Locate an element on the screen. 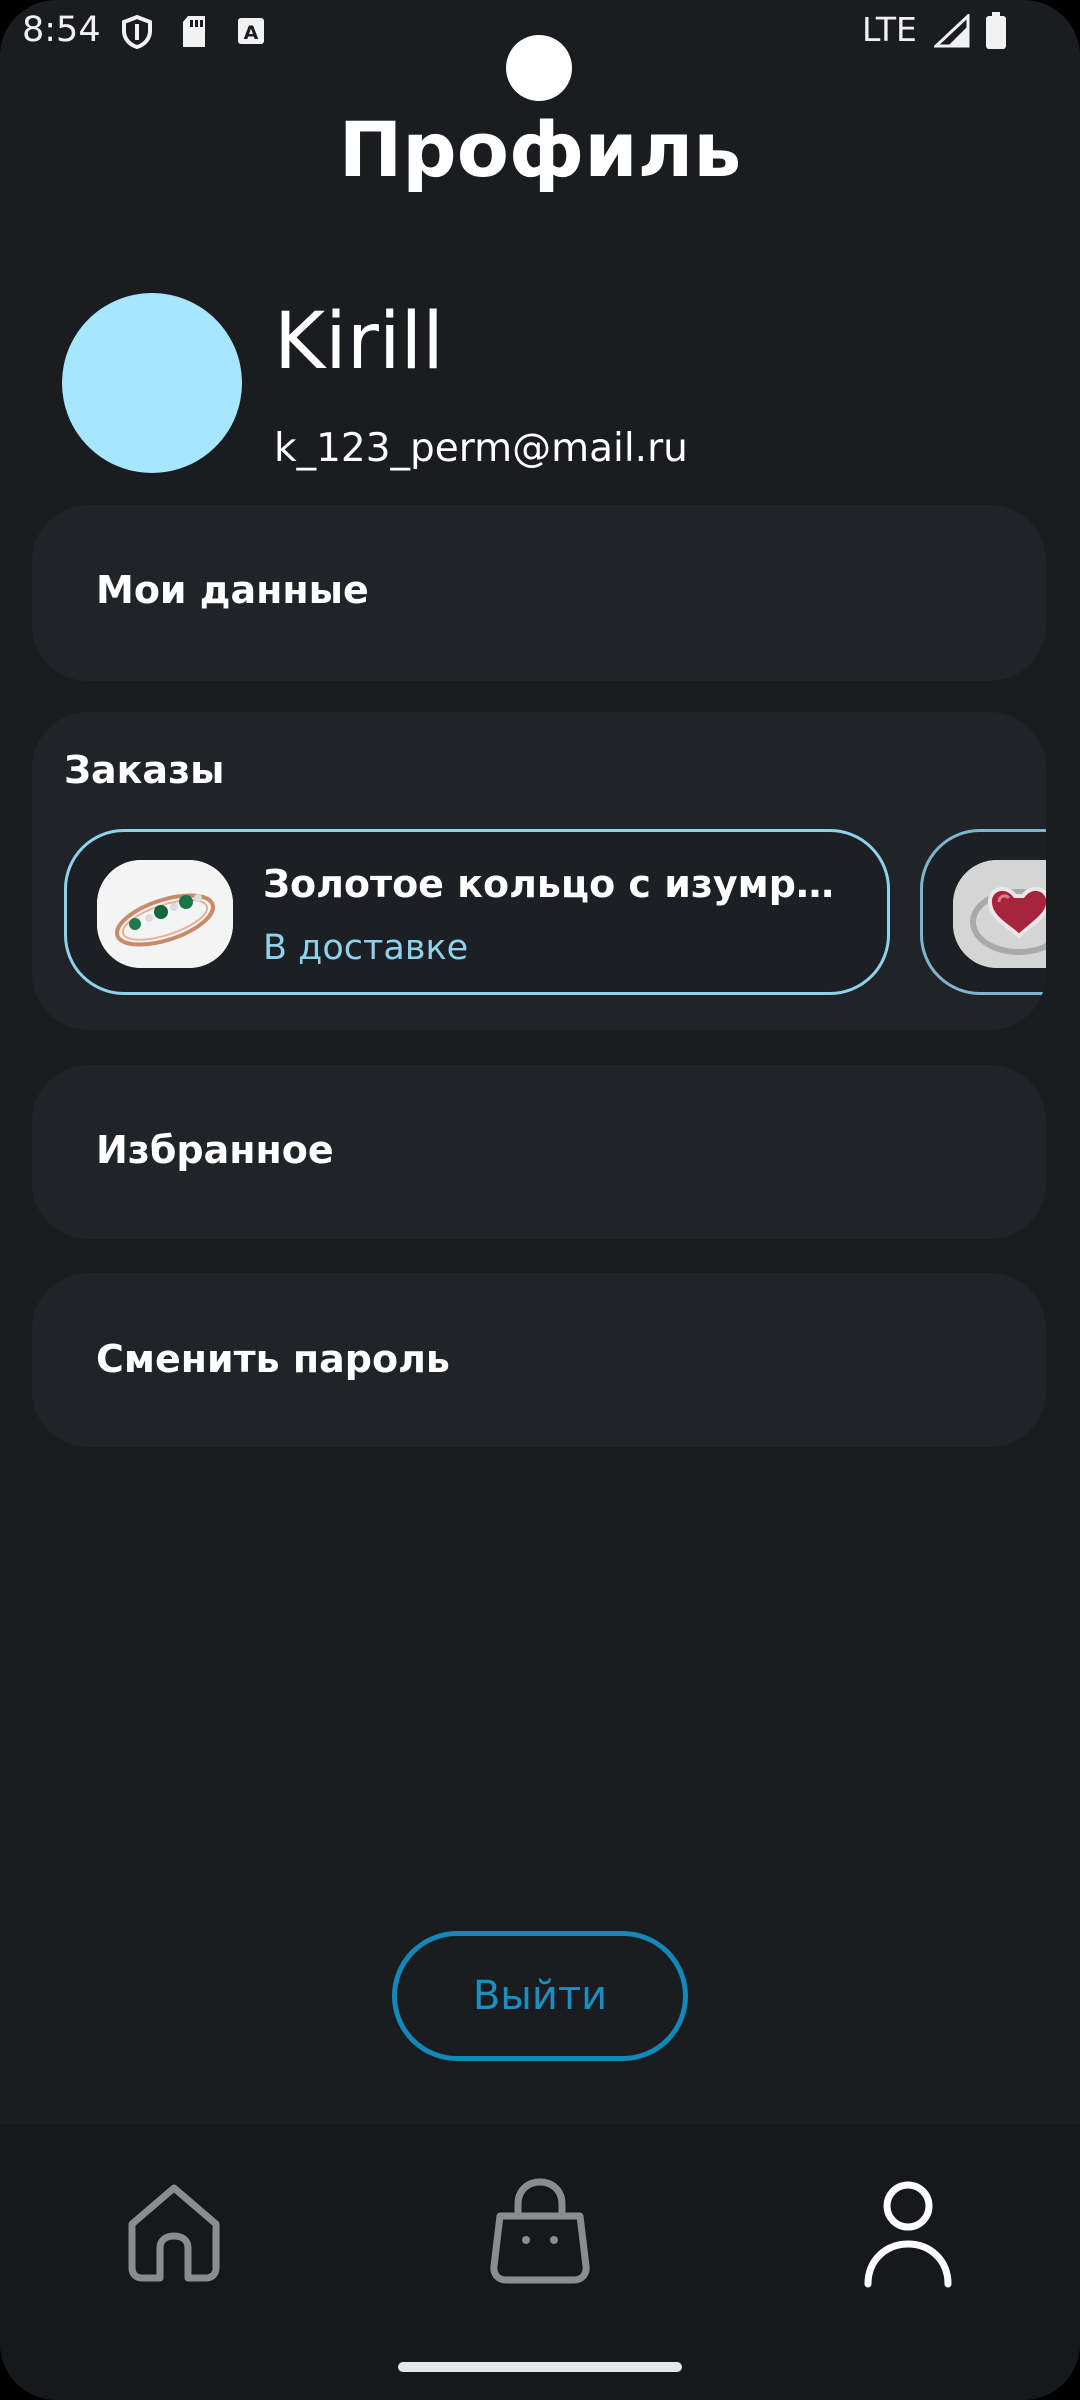 The width and height of the screenshot is (1080, 2400). user-name: Kirill is located at coordinates (359, 342).